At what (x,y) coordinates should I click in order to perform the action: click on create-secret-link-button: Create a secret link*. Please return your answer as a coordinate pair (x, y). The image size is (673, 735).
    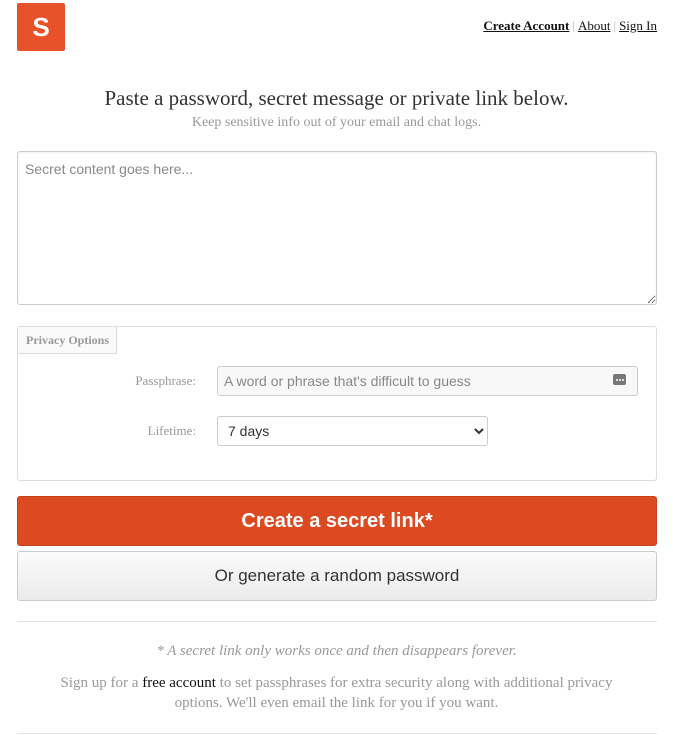
    Looking at the image, I should click on (337, 521).